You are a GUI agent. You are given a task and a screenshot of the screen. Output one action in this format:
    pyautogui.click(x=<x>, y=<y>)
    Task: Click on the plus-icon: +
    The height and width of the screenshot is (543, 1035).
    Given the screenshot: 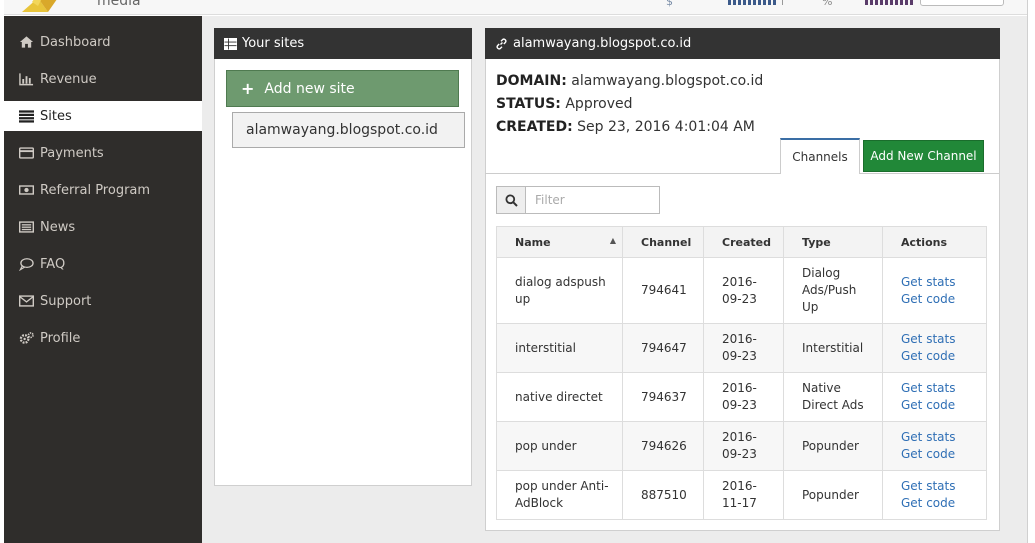 What is the action you would take?
    pyautogui.click(x=248, y=88)
    